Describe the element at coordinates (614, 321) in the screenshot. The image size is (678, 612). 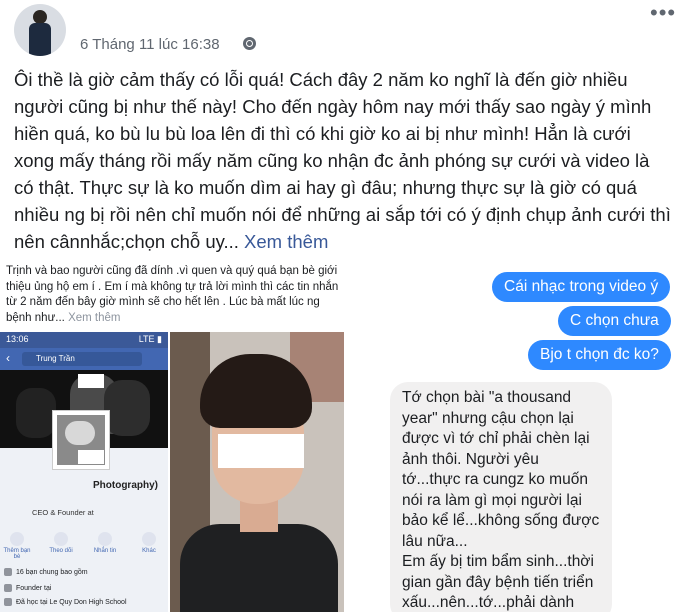
I see `chat-bubble-sent: C chọn chưa` at that location.